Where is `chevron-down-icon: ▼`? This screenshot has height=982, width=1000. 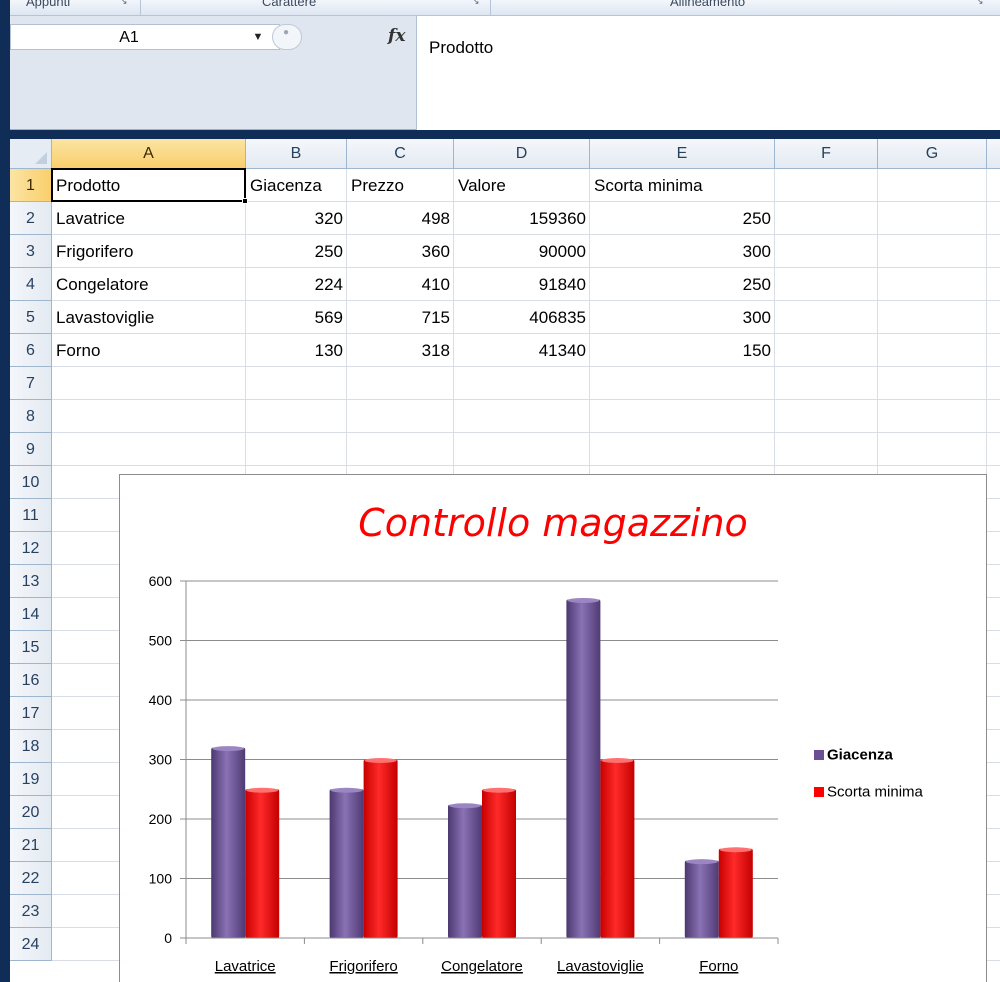 chevron-down-icon: ▼ is located at coordinates (258, 38).